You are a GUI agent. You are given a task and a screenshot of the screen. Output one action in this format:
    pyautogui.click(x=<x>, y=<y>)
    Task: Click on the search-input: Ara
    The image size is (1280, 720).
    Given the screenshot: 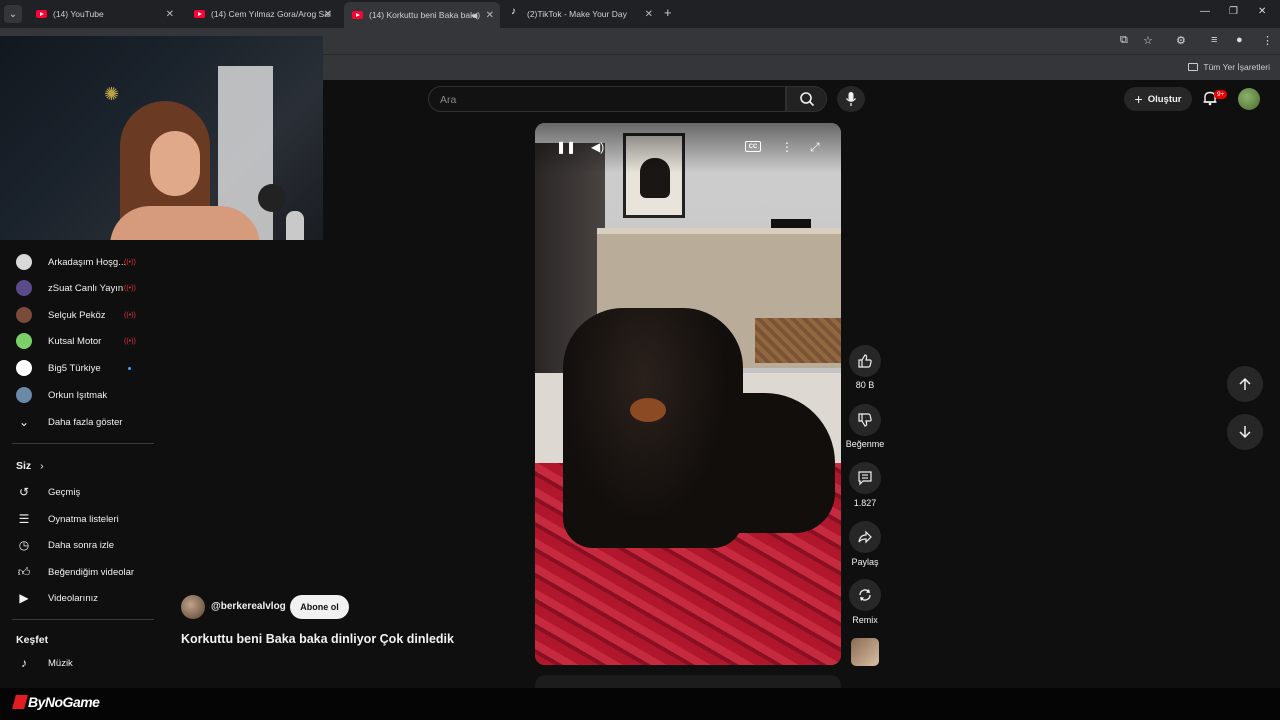 What is the action you would take?
    pyautogui.click(x=607, y=99)
    